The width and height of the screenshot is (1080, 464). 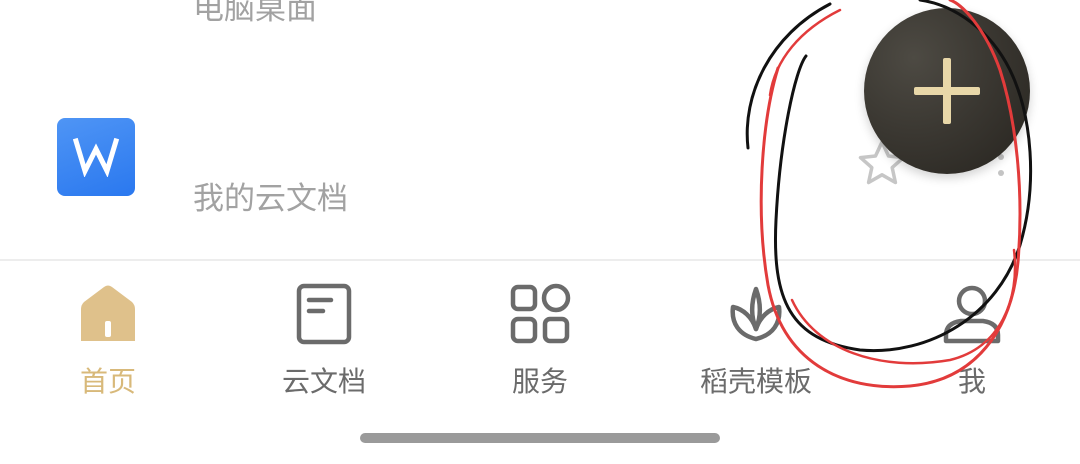 I want to click on tab-cloud-docs: 云文档, so click(x=324, y=336).